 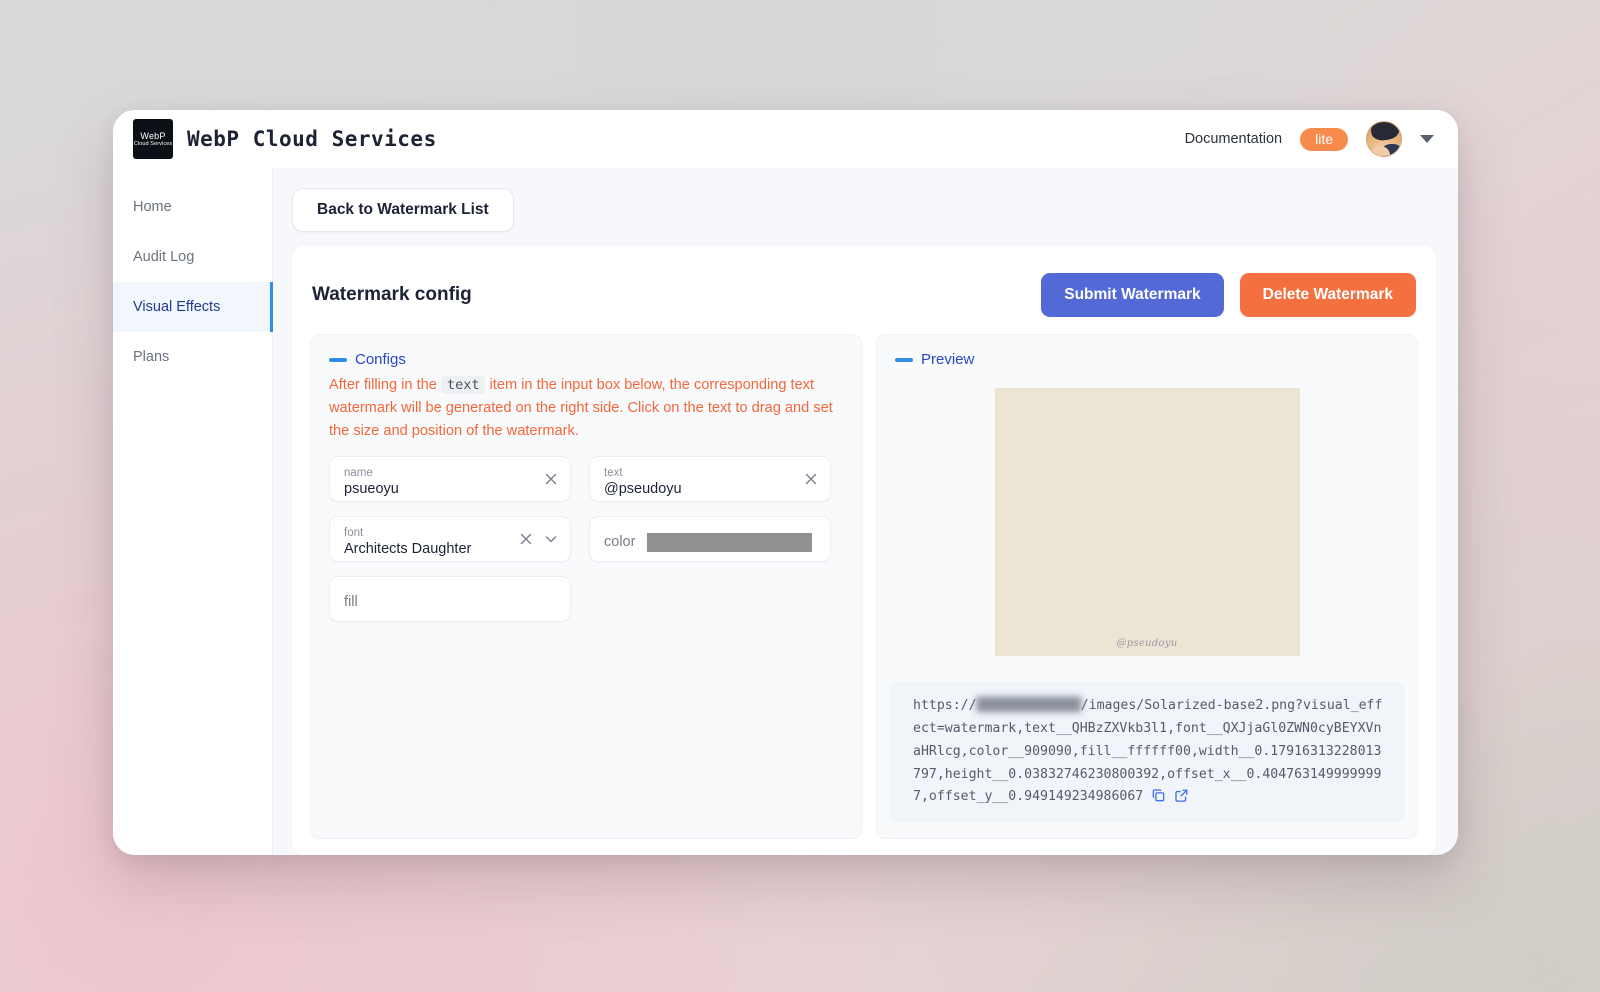 I want to click on sidebar-item-home: Home, so click(x=193, y=207).